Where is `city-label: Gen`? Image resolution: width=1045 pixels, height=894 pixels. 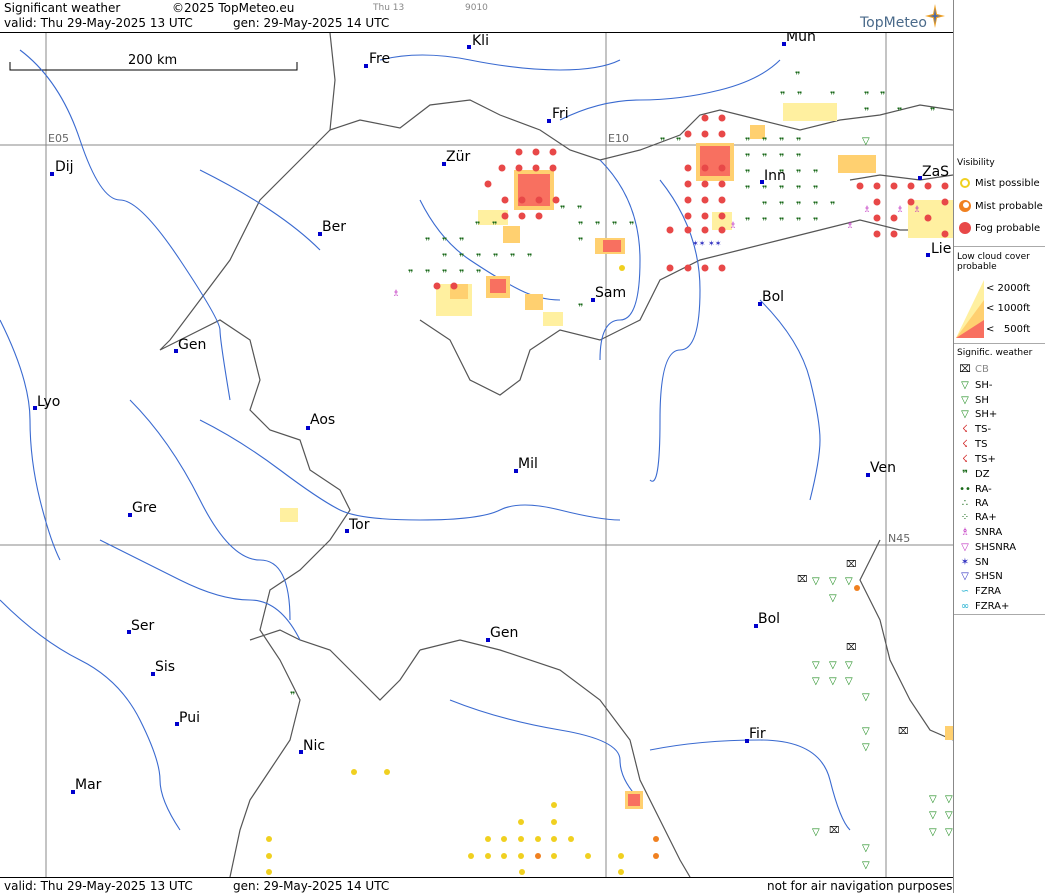
city-label: Gen is located at coordinates (504, 633).